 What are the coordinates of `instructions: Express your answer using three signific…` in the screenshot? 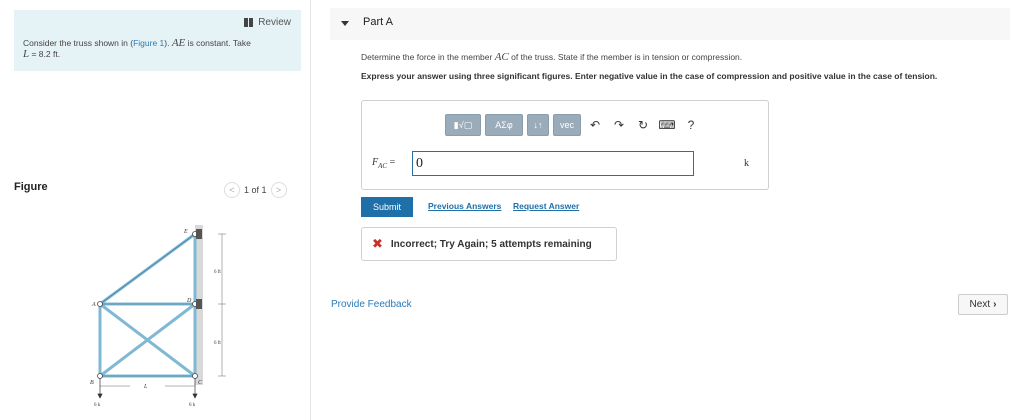 It's located at (649, 76).